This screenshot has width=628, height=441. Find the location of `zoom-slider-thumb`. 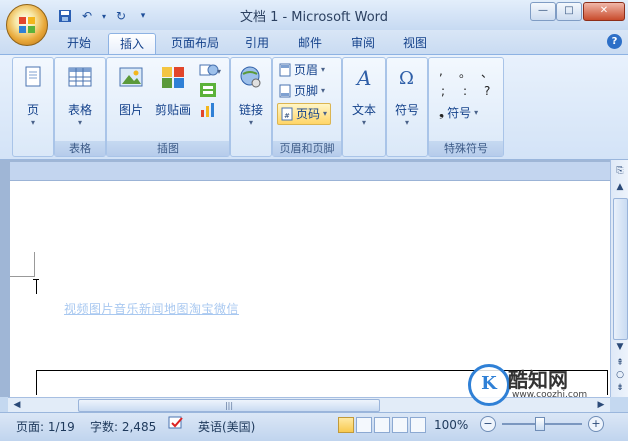

zoom-slider-thumb is located at coordinates (540, 424).